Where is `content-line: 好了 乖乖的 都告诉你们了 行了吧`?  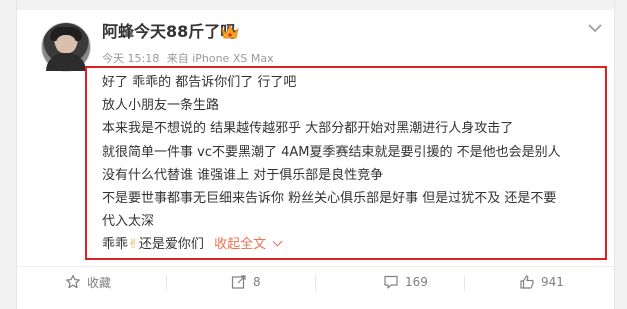
content-line: 好了 乖乖的 都告诉你们了 行了吧 is located at coordinates (199, 82).